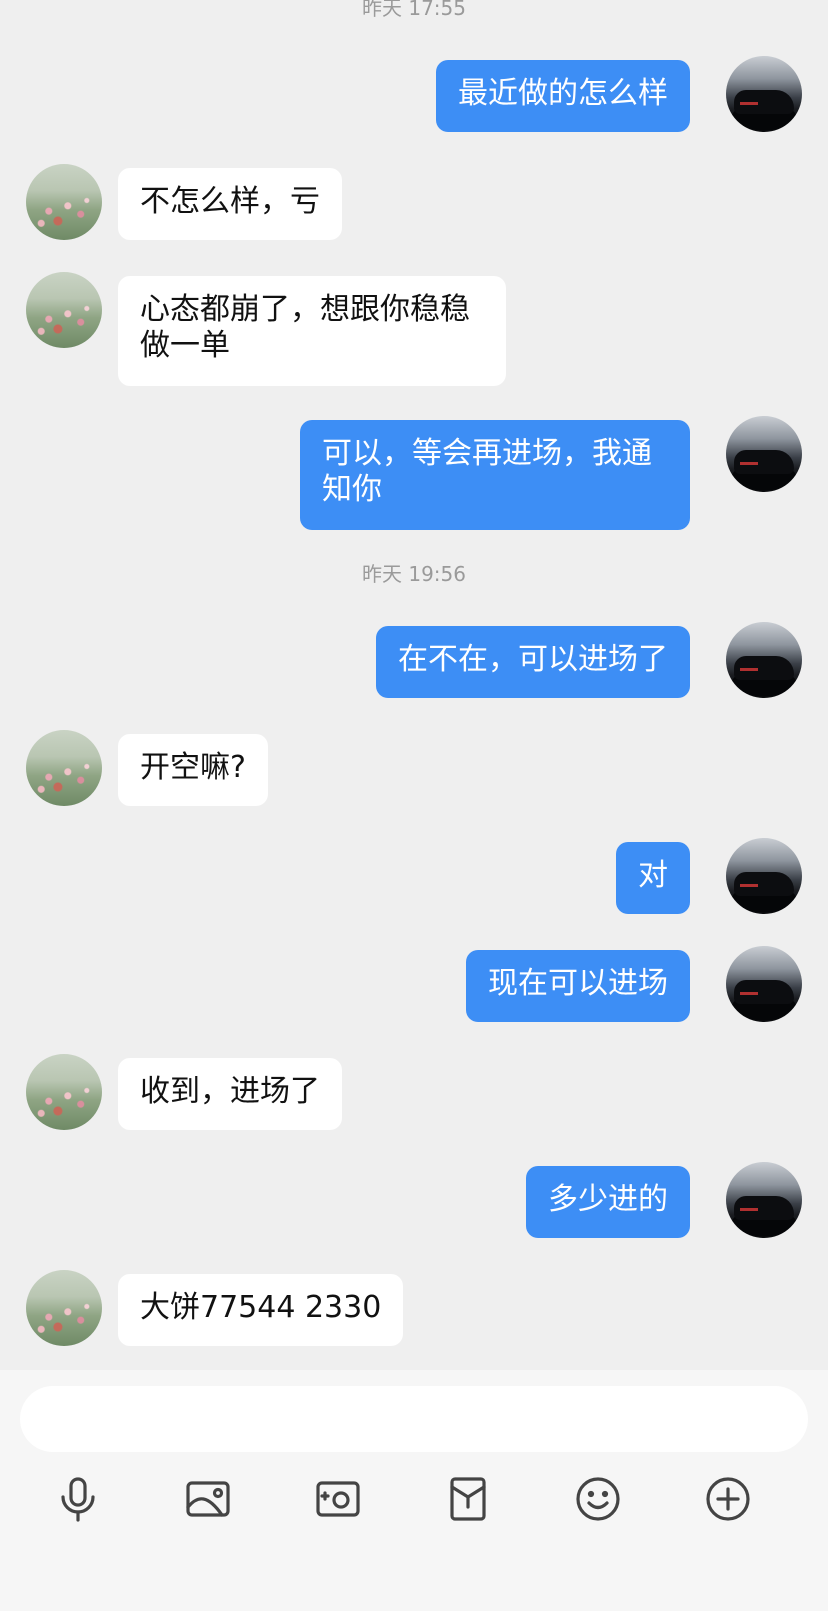 This screenshot has height=1611, width=828. What do you see at coordinates (563, 96) in the screenshot?
I see `message-bubble-sent: 最近做的怎么样` at bounding box center [563, 96].